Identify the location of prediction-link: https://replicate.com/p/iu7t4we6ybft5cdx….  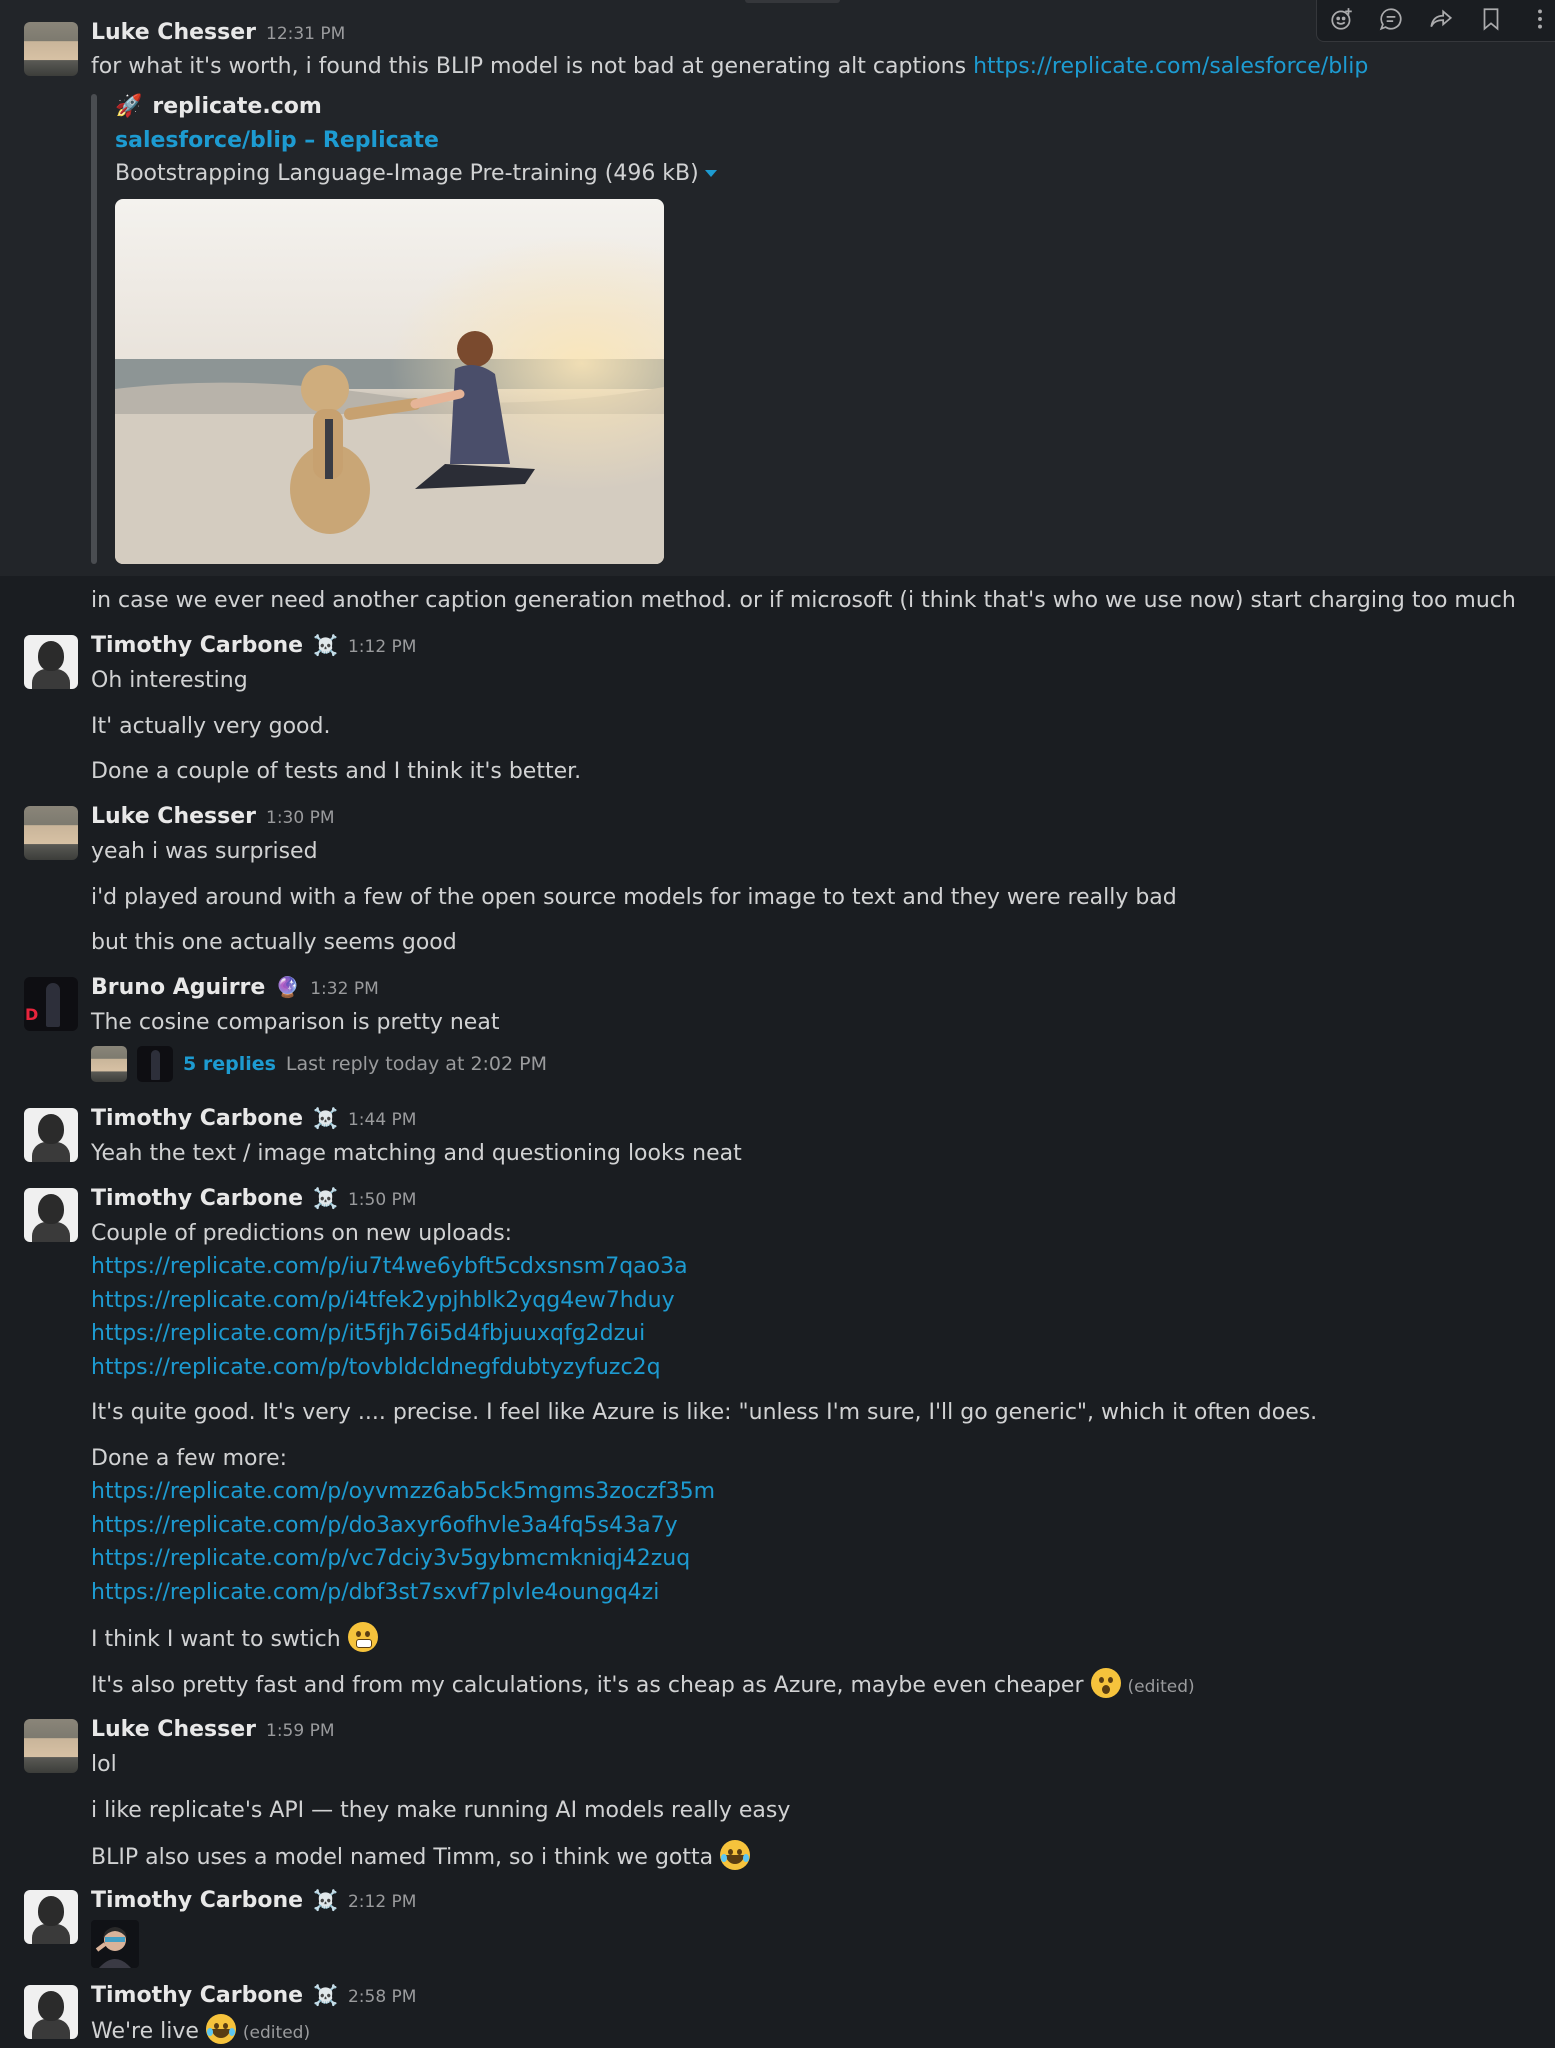
(389, 1266).